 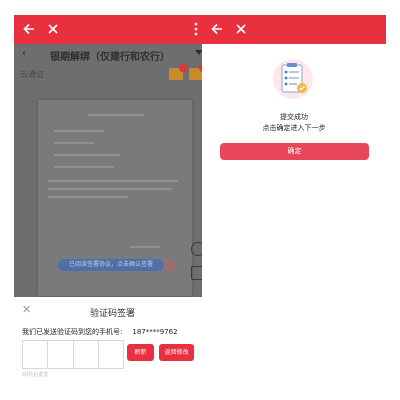 I want to click on clipboard-check-icon, so click(x=293, y=79).